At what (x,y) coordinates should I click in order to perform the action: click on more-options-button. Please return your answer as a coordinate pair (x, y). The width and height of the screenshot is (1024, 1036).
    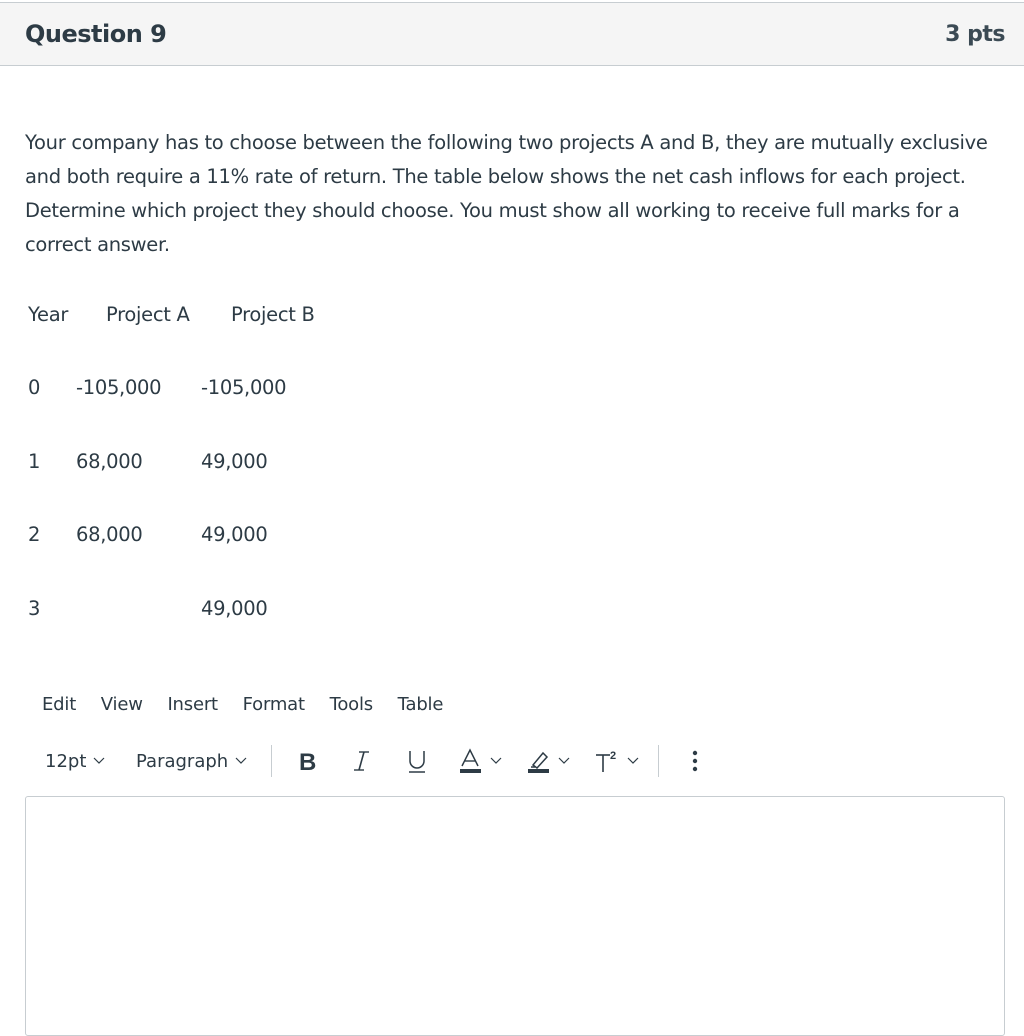
    Looking at the image, I should click on (695, 761).